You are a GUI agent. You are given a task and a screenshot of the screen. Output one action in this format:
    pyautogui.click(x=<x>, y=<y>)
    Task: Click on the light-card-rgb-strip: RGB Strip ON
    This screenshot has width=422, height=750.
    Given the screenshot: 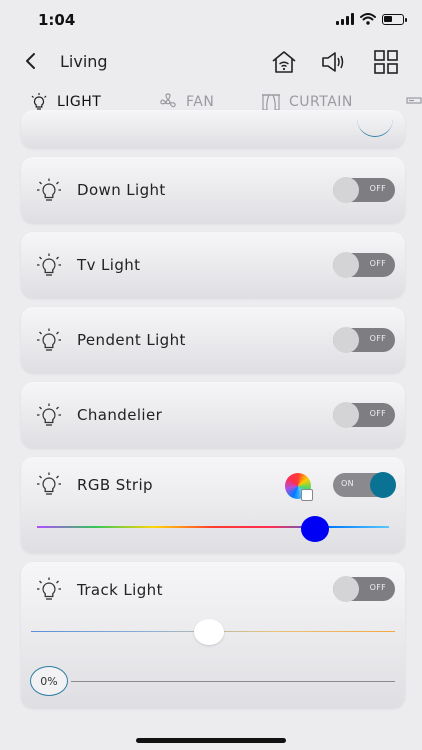 What is the action you would take?
    pyautogui.click(x=213, y=505)
    